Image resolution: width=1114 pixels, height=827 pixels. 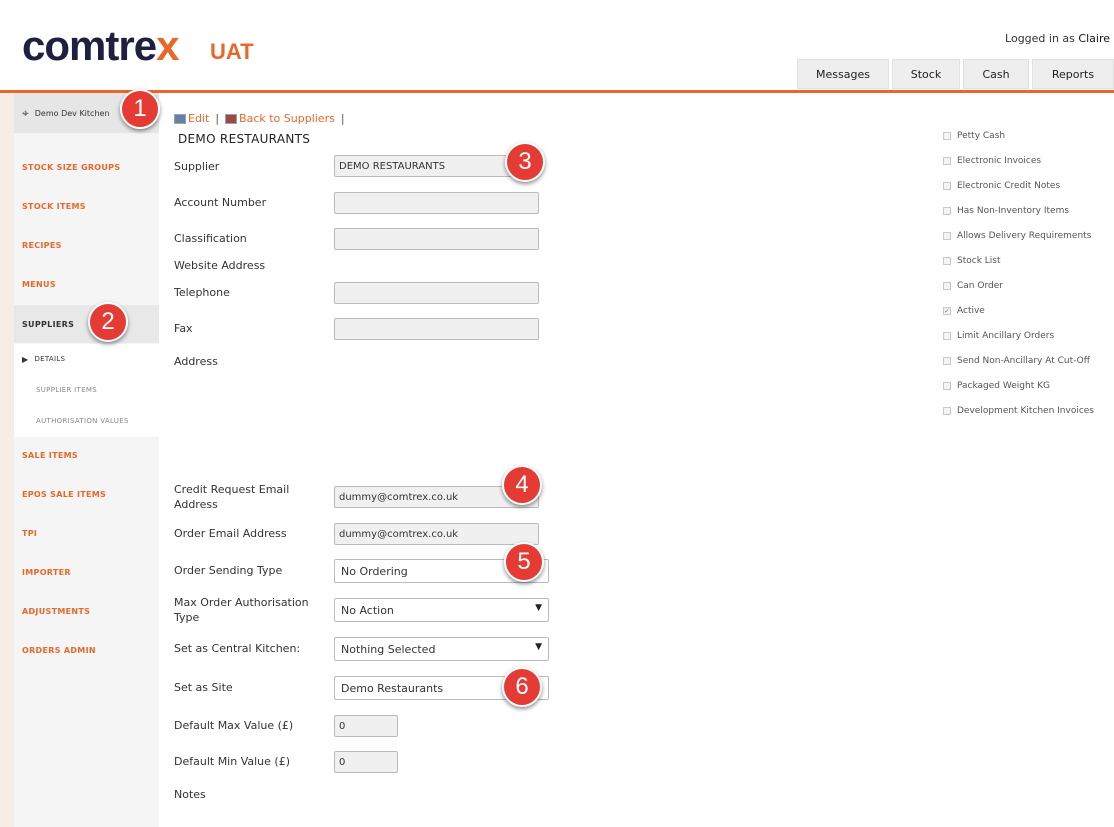 What do you see at coordinates (86, 206) in the screenshot?
I see `sidebar-item-stock-items: STOCK ITEMS` at bounding box center [86, 206].